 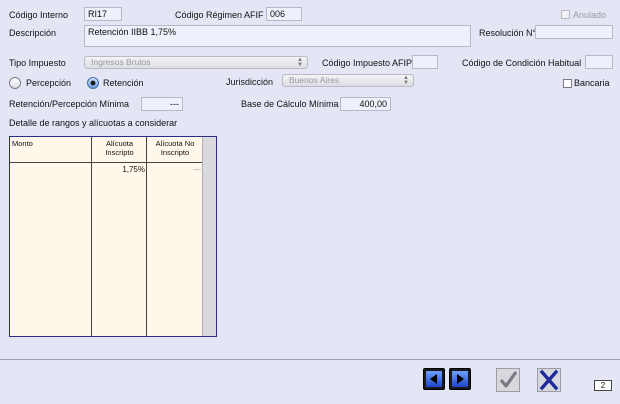 I want to click on base-calculo-label: Base de Cálculo Mínima, so click(x=290, y=104).